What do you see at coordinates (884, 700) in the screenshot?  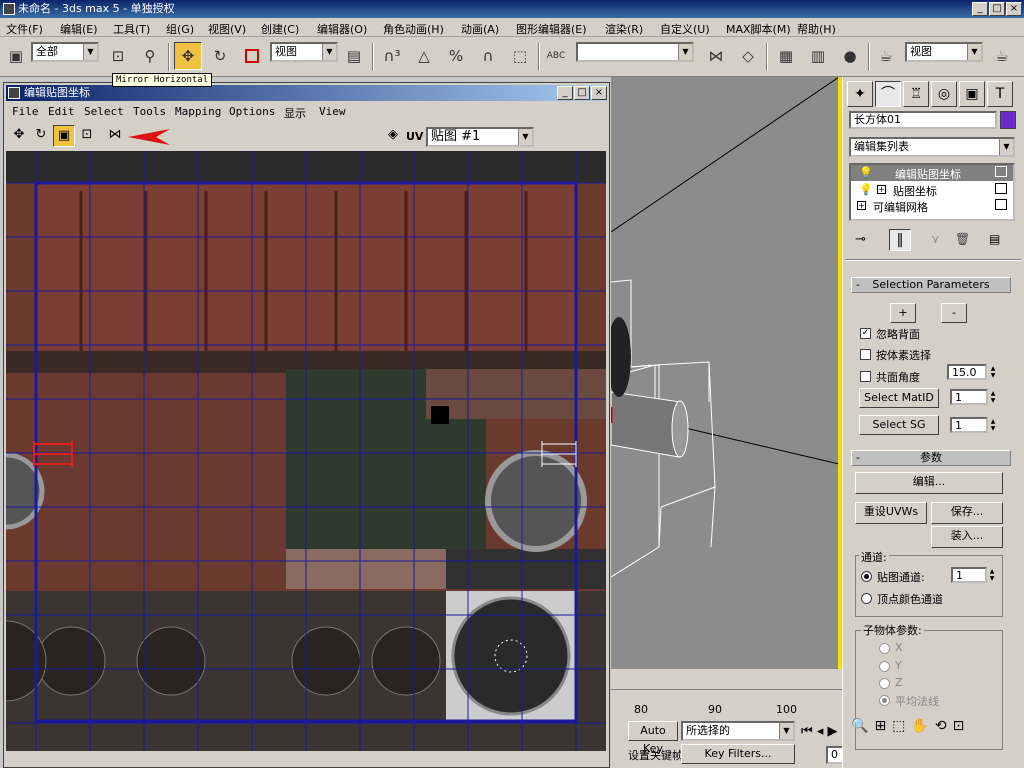 I see `avg-normals-radio` at bounding box center [884, 700].